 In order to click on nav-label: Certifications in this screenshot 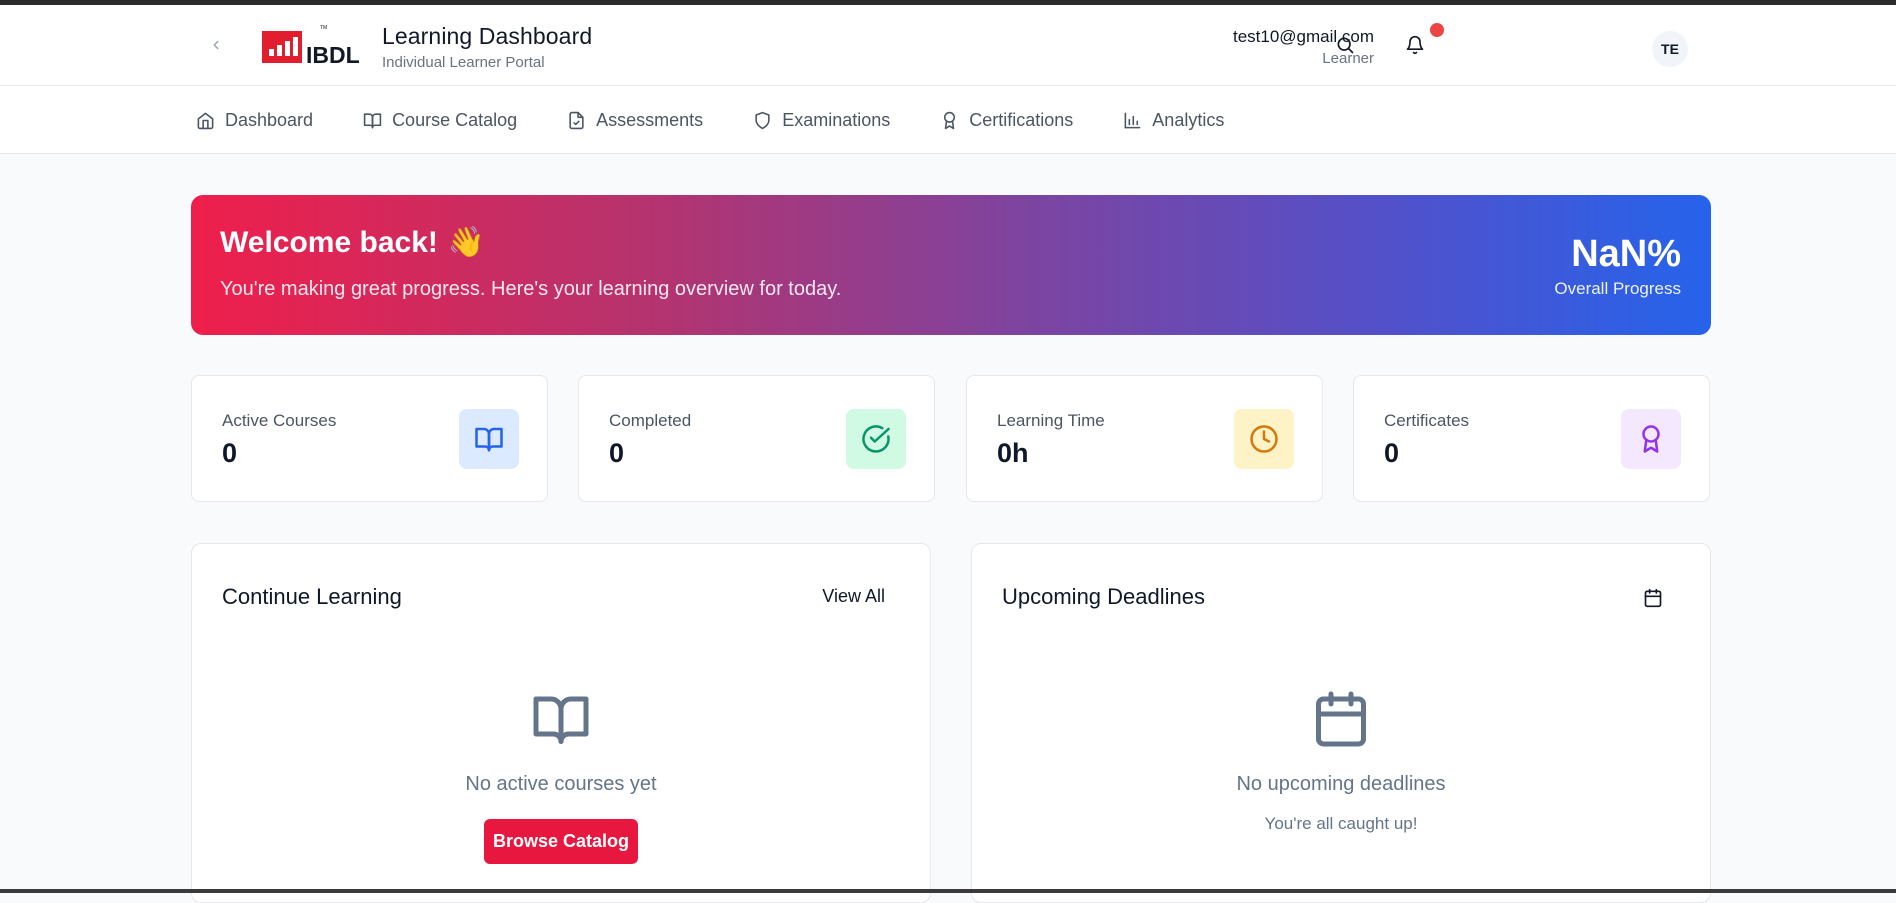, I will do `click(1021, 119)`.